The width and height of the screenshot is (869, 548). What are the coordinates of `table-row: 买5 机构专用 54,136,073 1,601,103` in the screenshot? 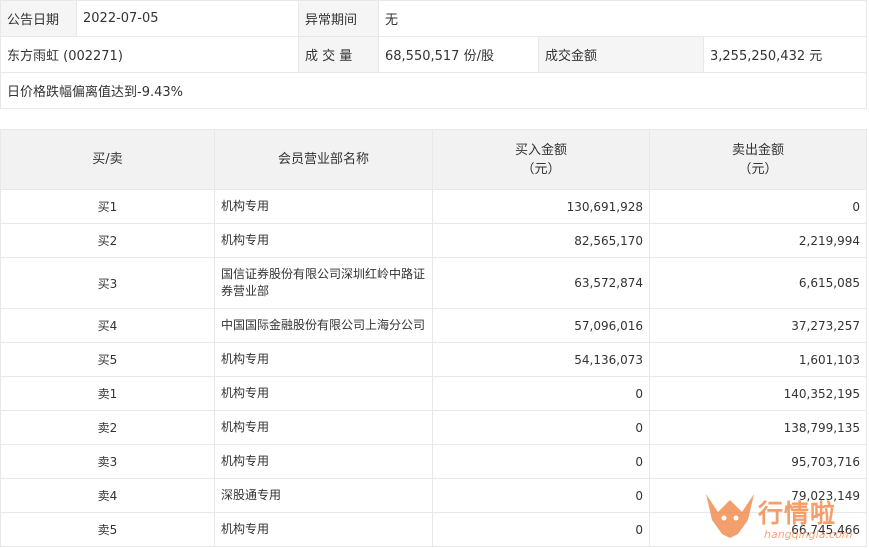 It's located at (433, 359).